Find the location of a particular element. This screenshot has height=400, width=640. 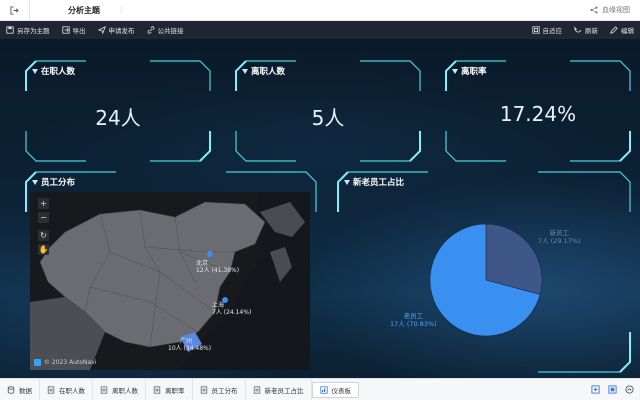

kpi-title-text: 离职人数 is located at coordinates (268, 72).